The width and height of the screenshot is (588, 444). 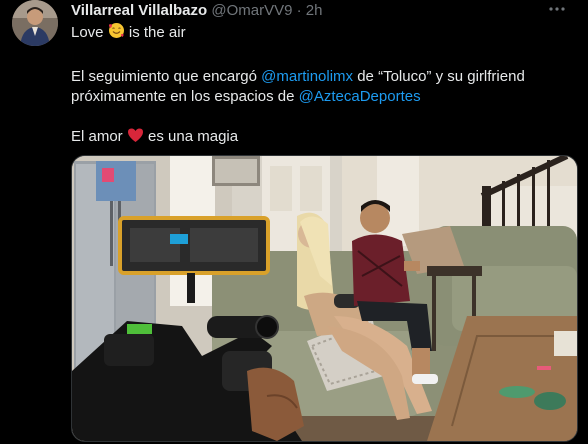 I want to click on text-is-the-air: is the air, so click(x=157, y=32).